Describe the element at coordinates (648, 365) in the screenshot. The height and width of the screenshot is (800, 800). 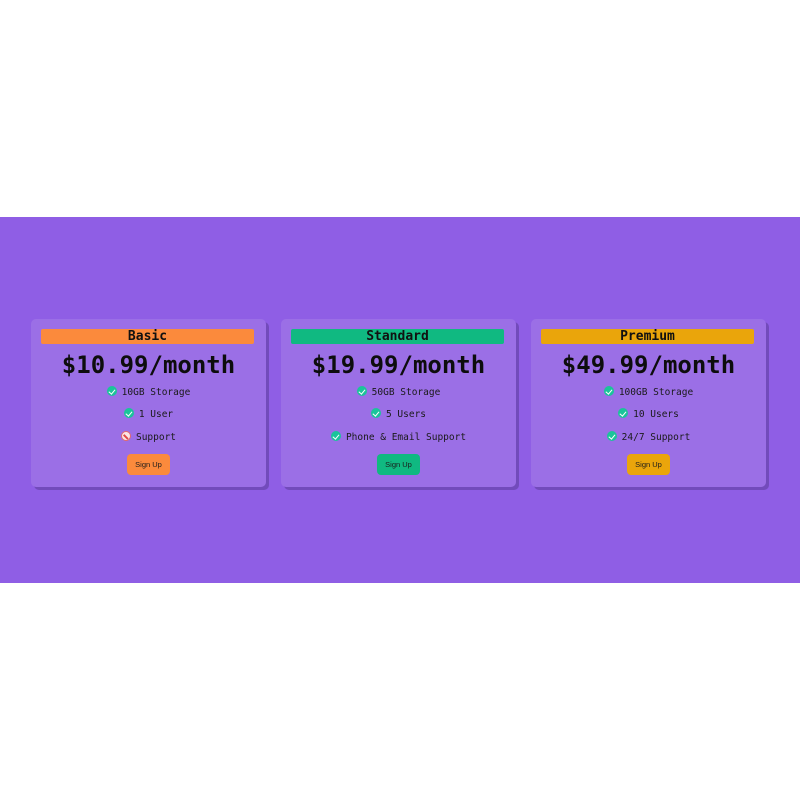
I see `plan-price: $49.99/month` at that location.